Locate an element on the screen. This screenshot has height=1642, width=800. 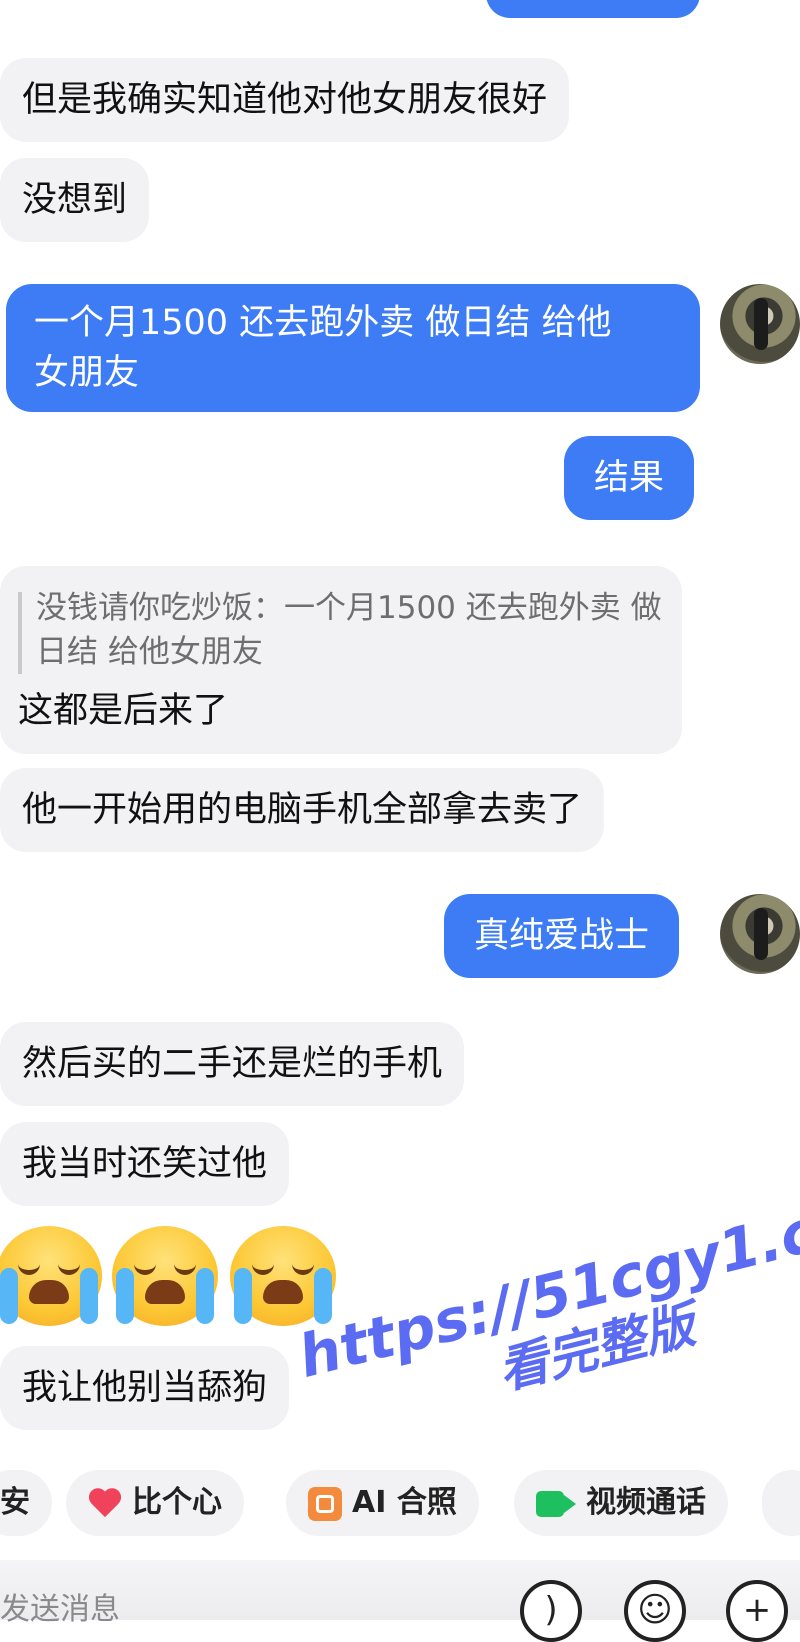
message-text: 我让他别当舔狗 is located at coordinates (145, 1388).